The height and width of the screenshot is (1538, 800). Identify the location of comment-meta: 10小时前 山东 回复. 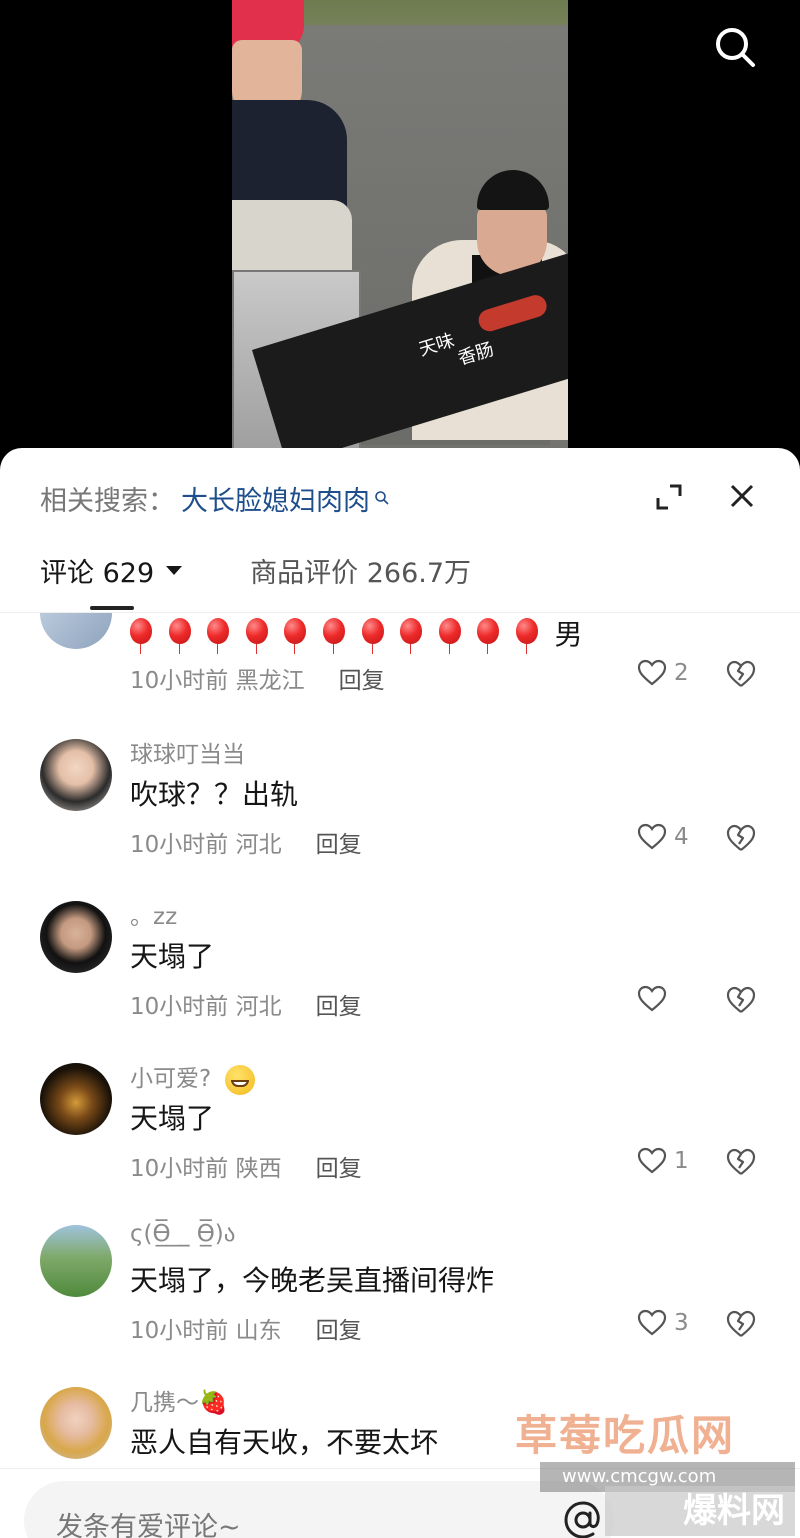
(246, 1328).